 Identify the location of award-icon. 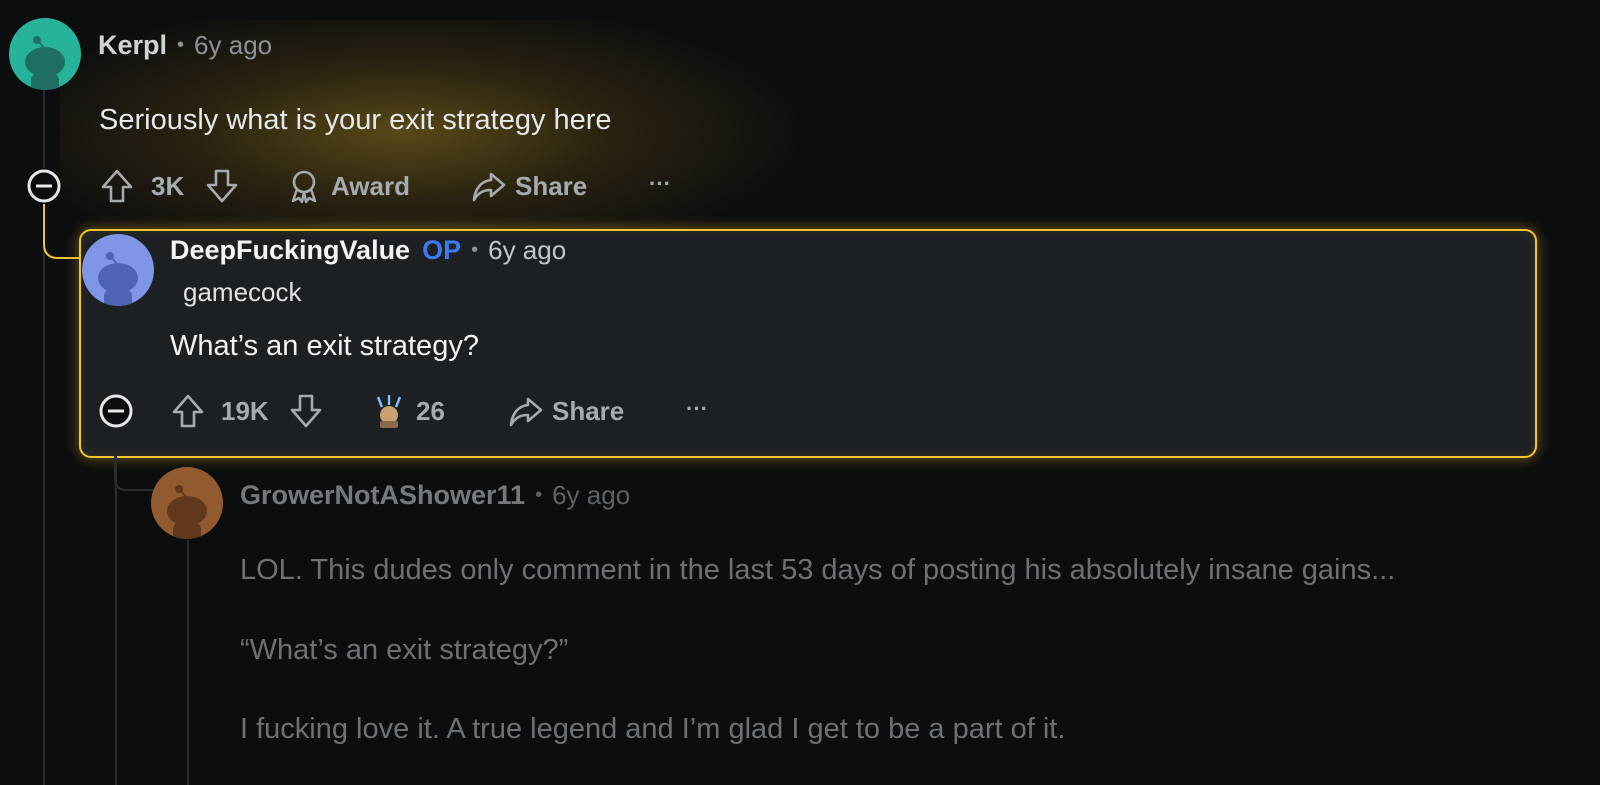
(304, 187).